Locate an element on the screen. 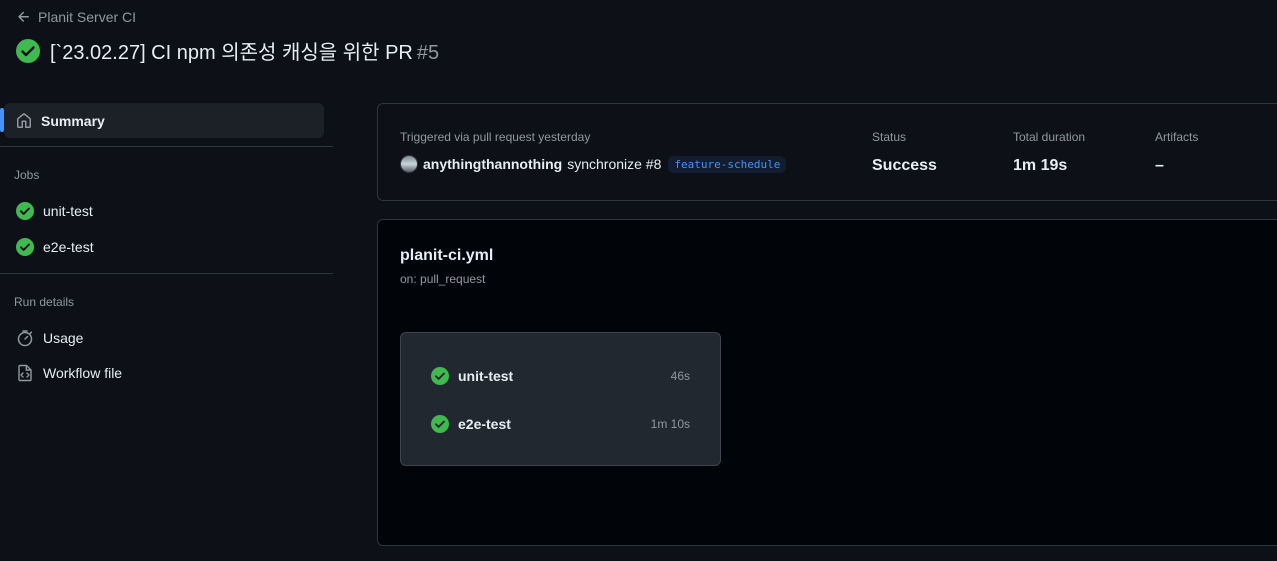 The height and width of the screenshot is (561, 1277). back-link: Planit Server CI is located at coordinates (76, 17).